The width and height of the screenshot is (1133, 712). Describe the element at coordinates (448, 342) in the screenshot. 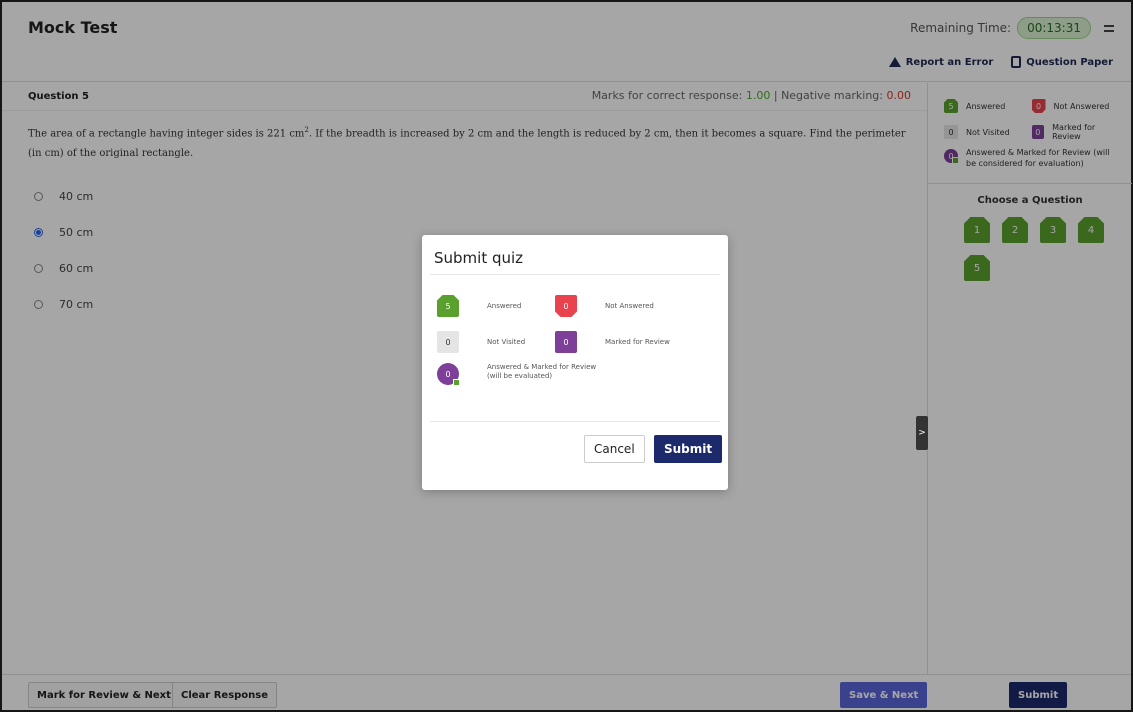

I see `not-visited-badge: 0` at that location.